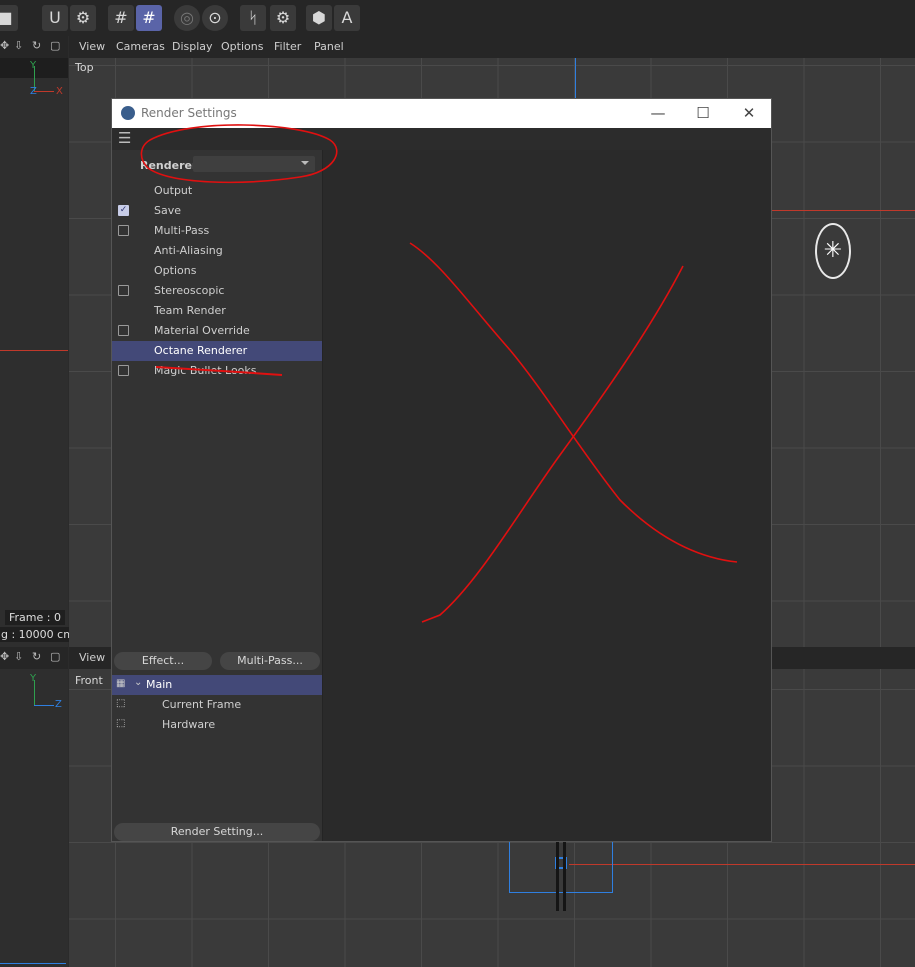 The height and width of the screenshot is (967, 915). Describe the element at coordinates (34, 350) in the screenshot. I see `axis-red-line-left` at that location.